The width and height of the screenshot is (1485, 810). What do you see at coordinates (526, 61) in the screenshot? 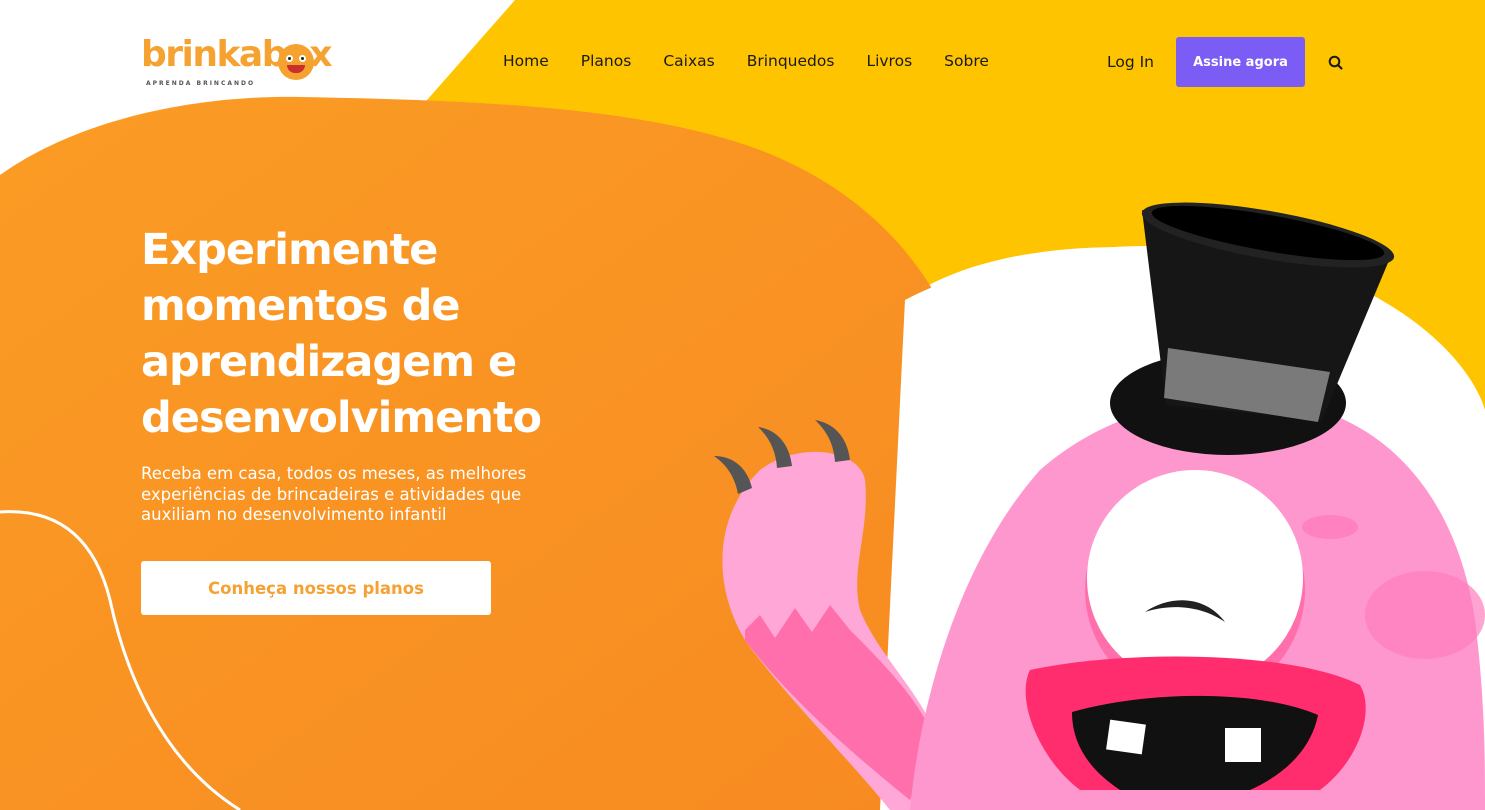
I see `nav-item-home: Home` at bounding box center [526, 61].